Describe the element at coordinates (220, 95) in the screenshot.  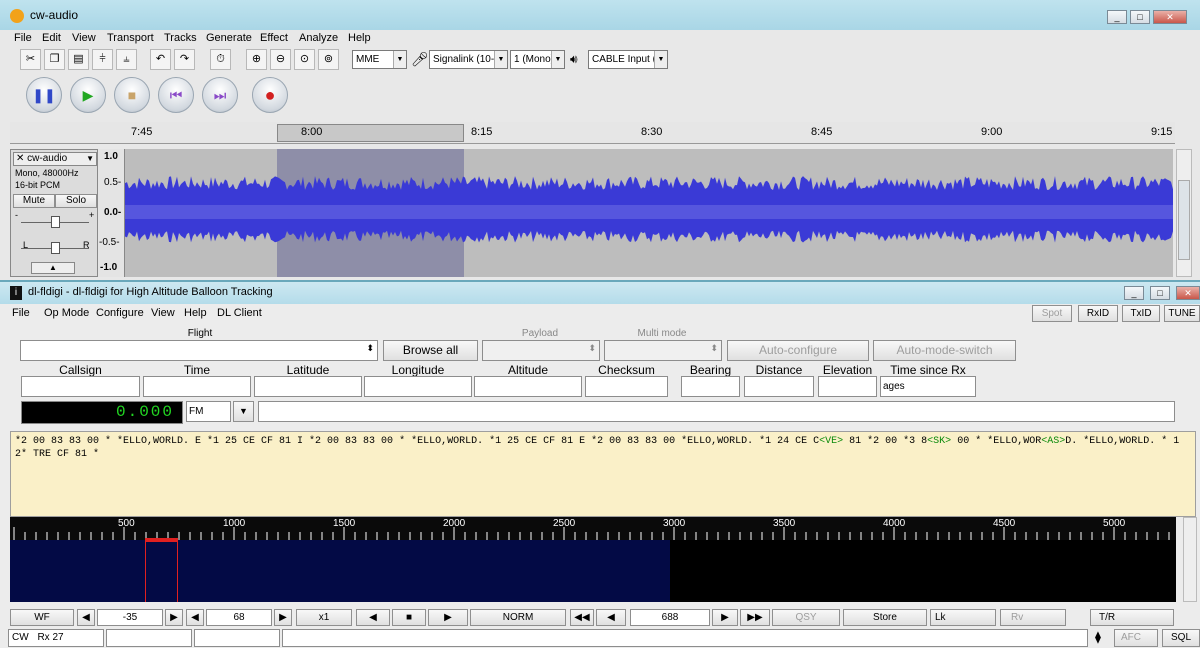
I see `skip-end-button: ⏭` at that location.